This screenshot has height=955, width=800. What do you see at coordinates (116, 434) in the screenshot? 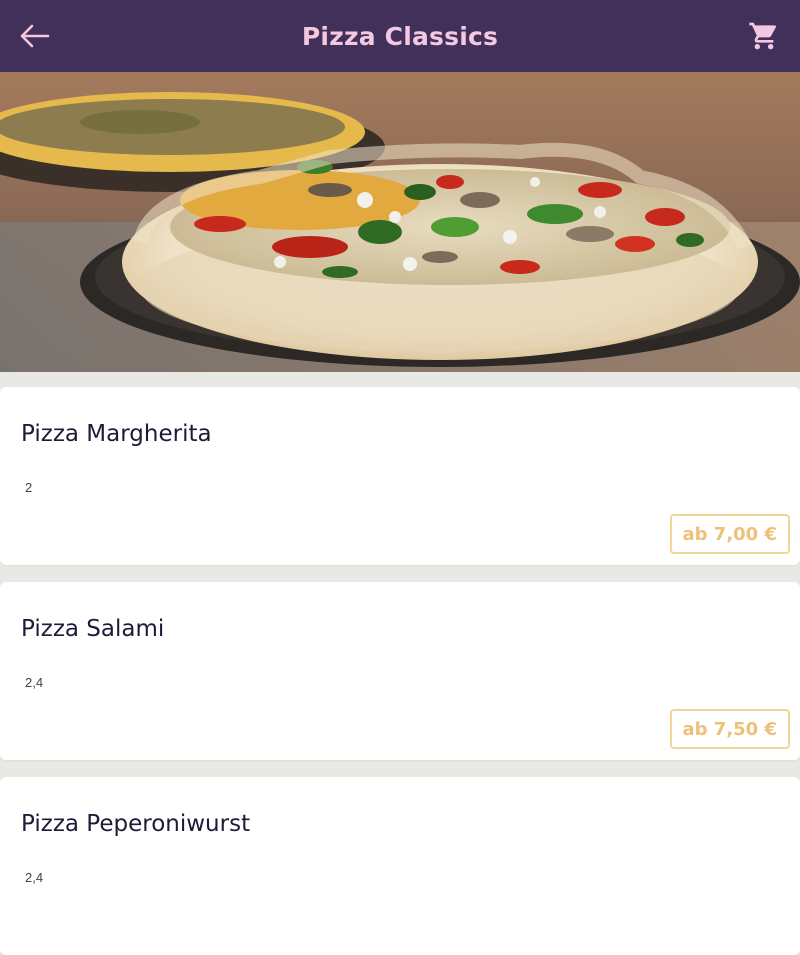
I see `item-name: Pizza Margherita` at bounding box center [116, 434].